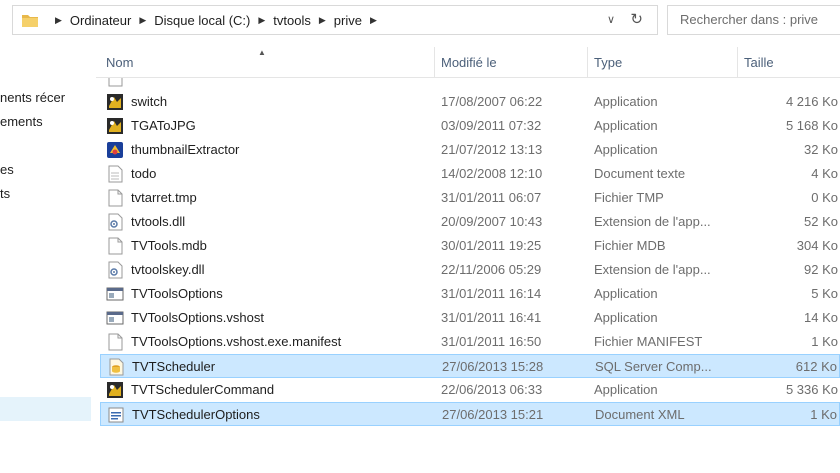  I want to click on file-row: todo 14/02/2008 12:10 Document texte 4 Ko, so click(470, 174).